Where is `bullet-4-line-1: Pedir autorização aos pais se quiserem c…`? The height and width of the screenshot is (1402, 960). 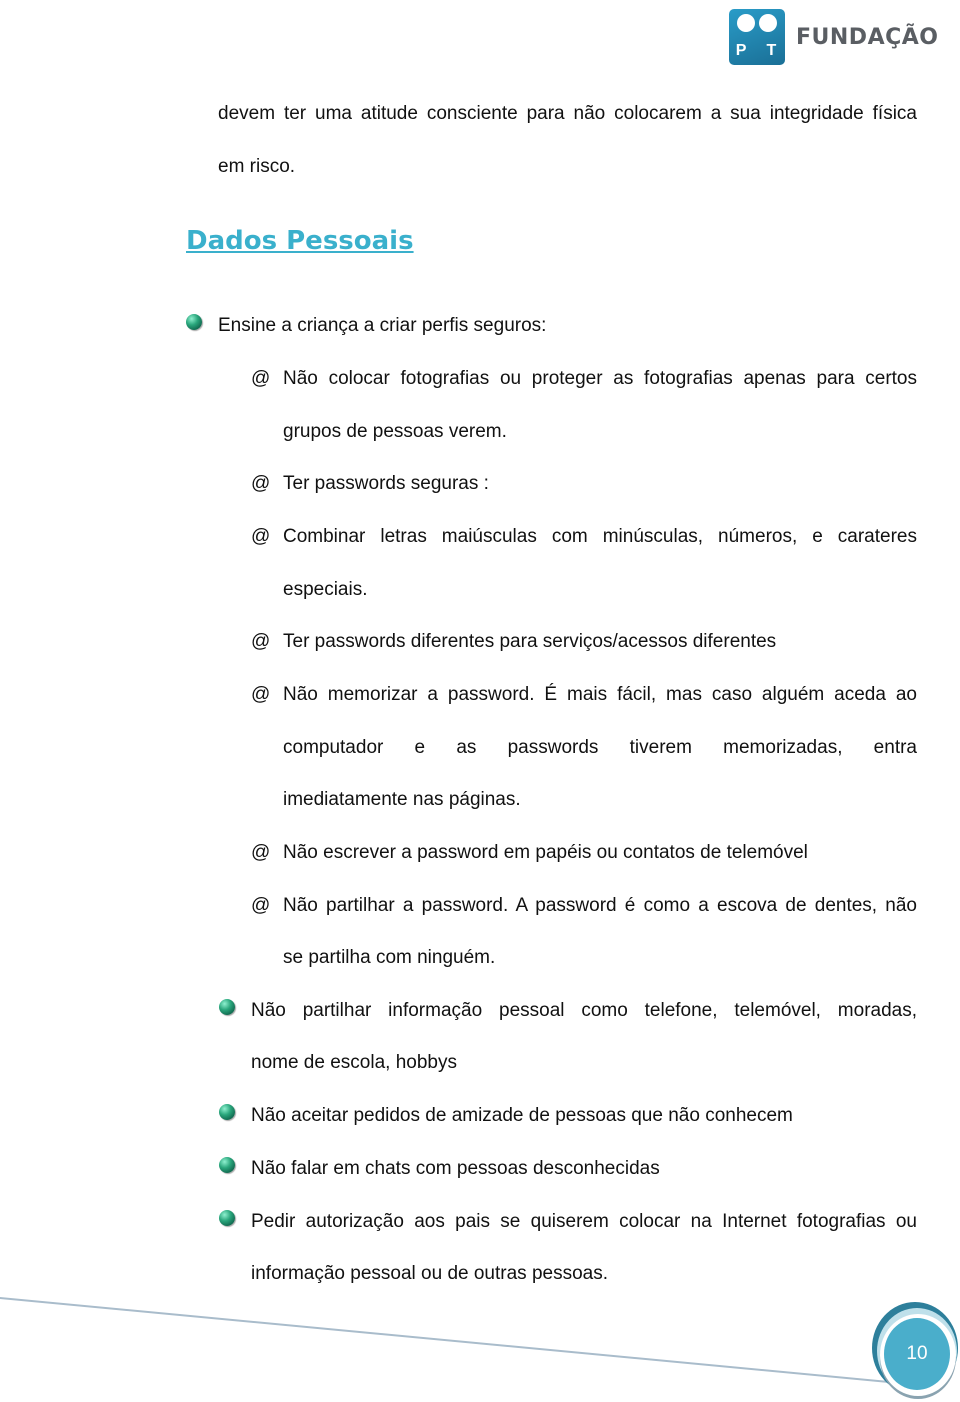
bullet-4-line-1: Pedir autorização aos pais se quiserem c… is located at coordinates (584, 1221).